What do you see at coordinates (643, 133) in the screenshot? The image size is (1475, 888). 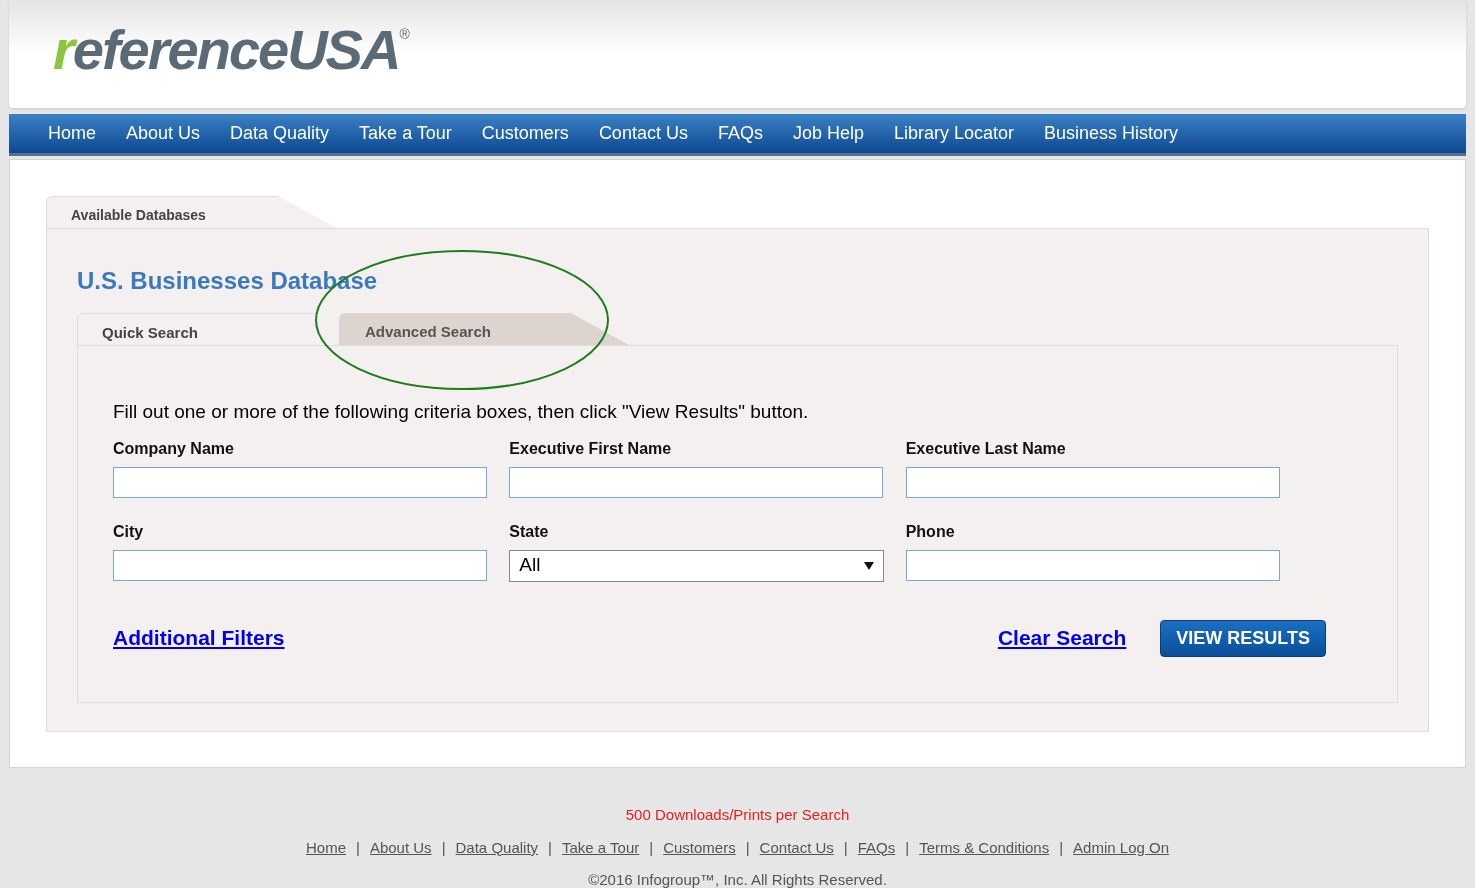 I see `nav-link: Contact Us` at bounding box center [643, 133].